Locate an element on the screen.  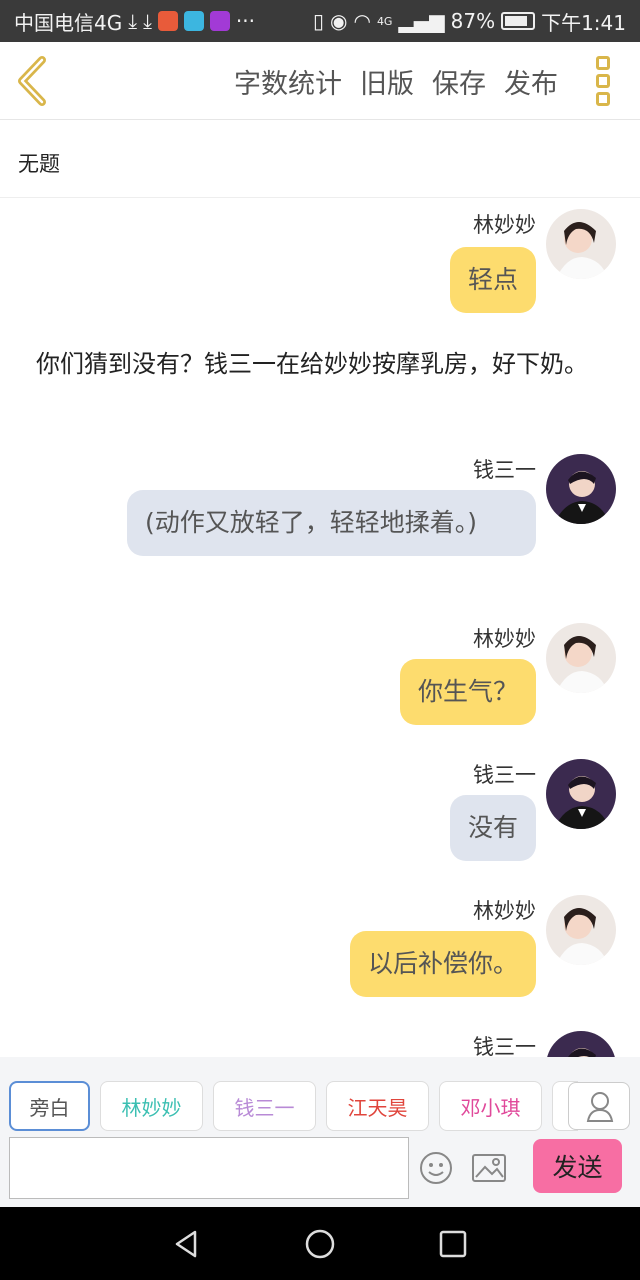
chevron-left-icon is located at coordinates (32, 81).